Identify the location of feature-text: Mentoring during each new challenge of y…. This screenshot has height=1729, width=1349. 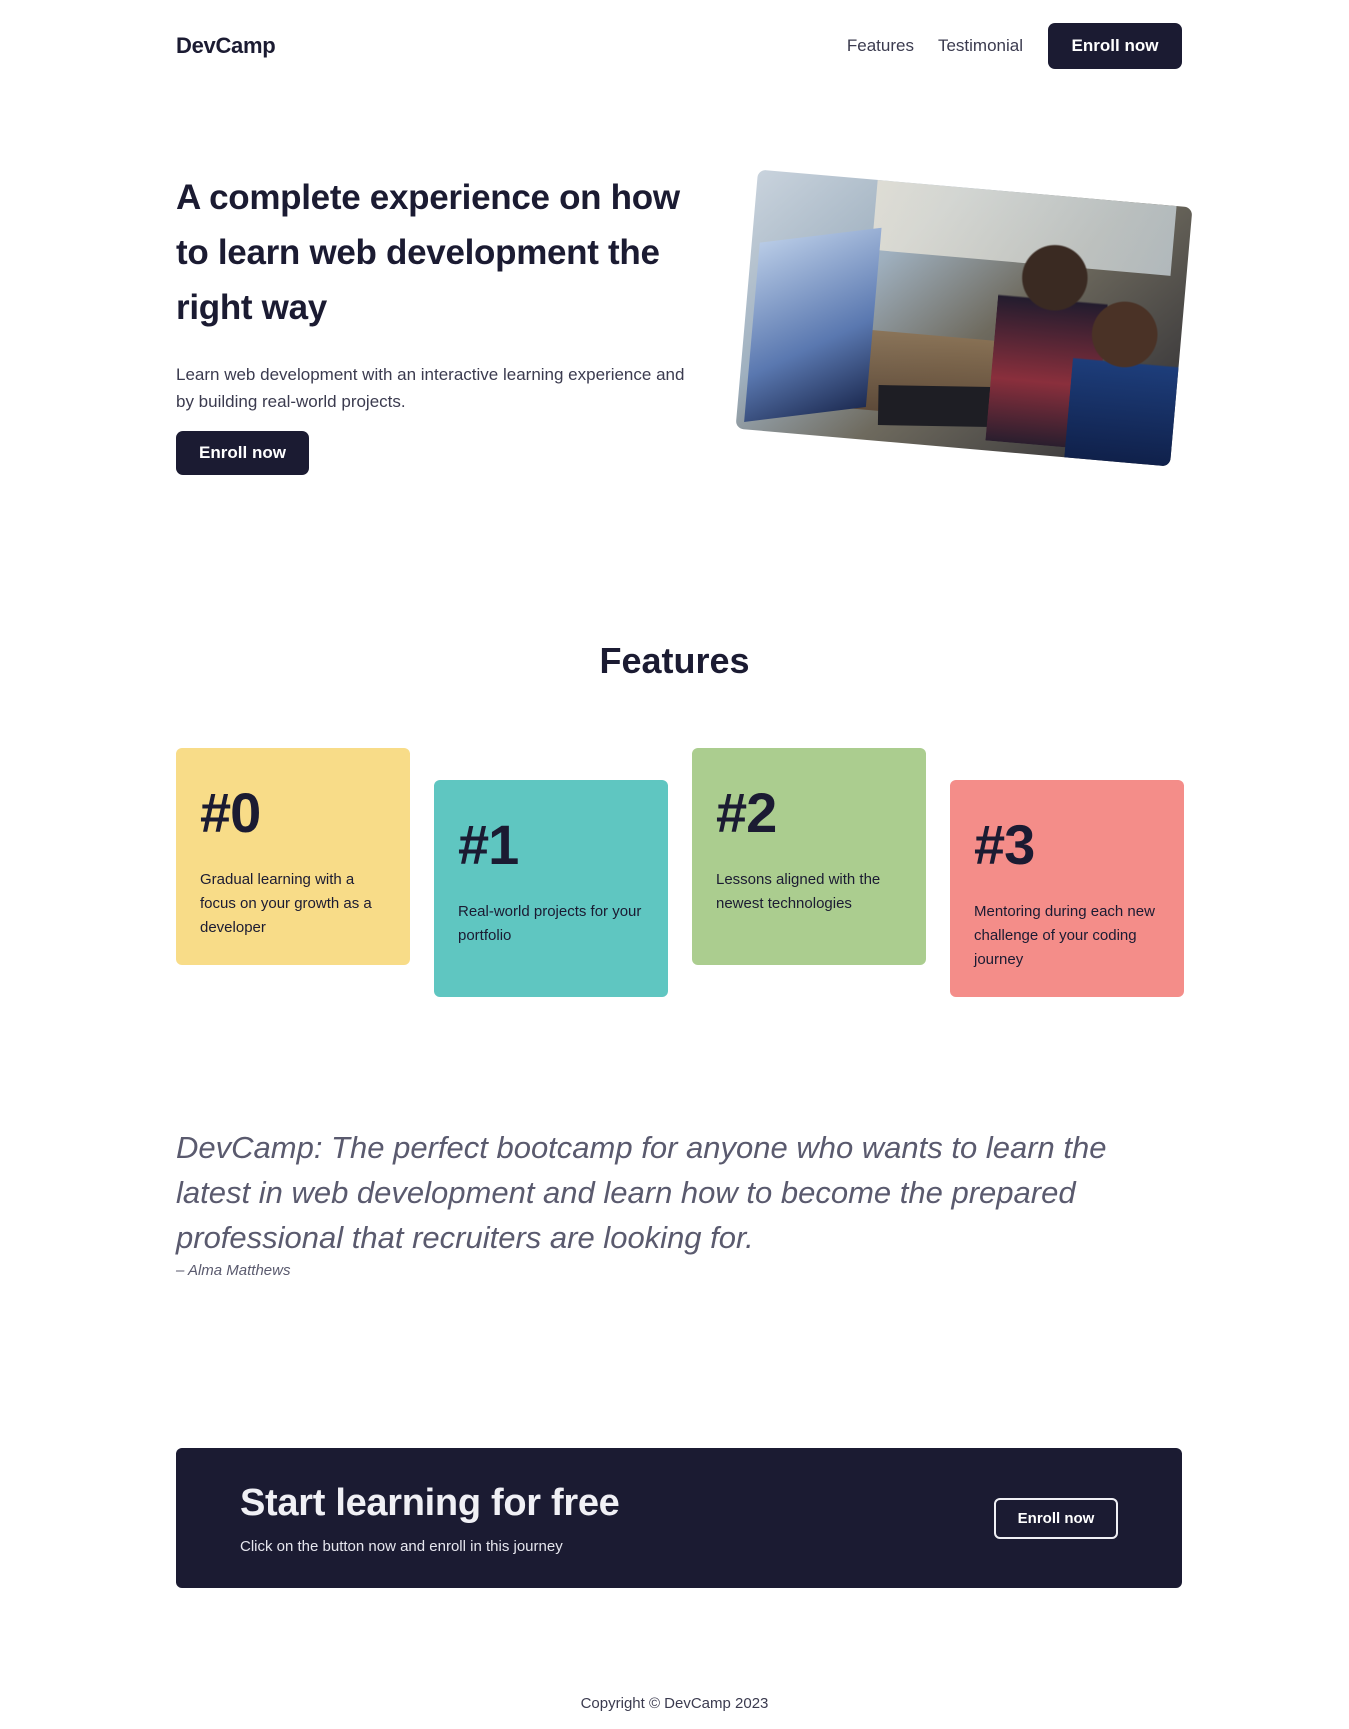
(1064, 935).